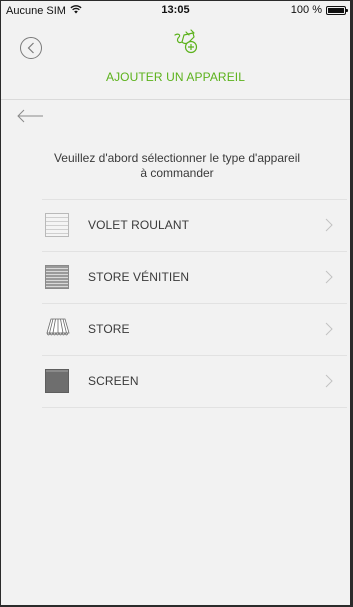  Describe the element at coordinates (175, 99) in the screenshot. I see `header-divider` at that location.